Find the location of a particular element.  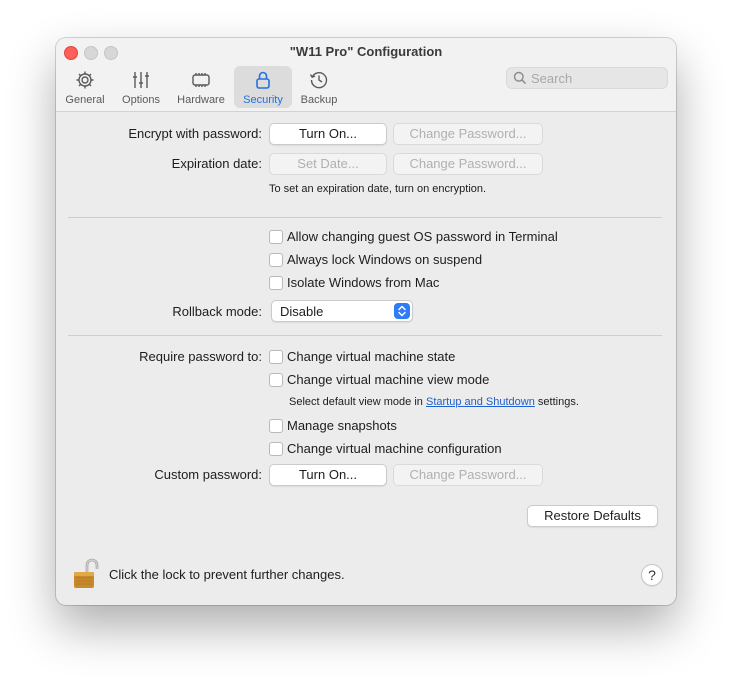

window-title: "W11 Pro" Configuration is located at coordinates (366, 51).